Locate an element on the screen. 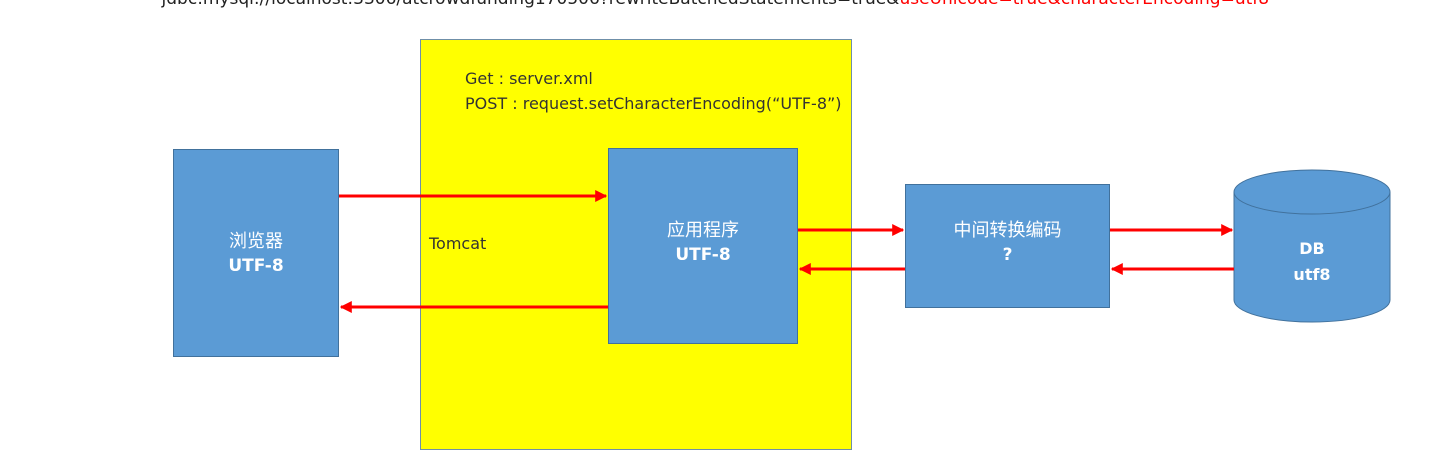 The width and height of the screenshot is (1449, 451). database-name: DB is located at coordinates (1312, 248).